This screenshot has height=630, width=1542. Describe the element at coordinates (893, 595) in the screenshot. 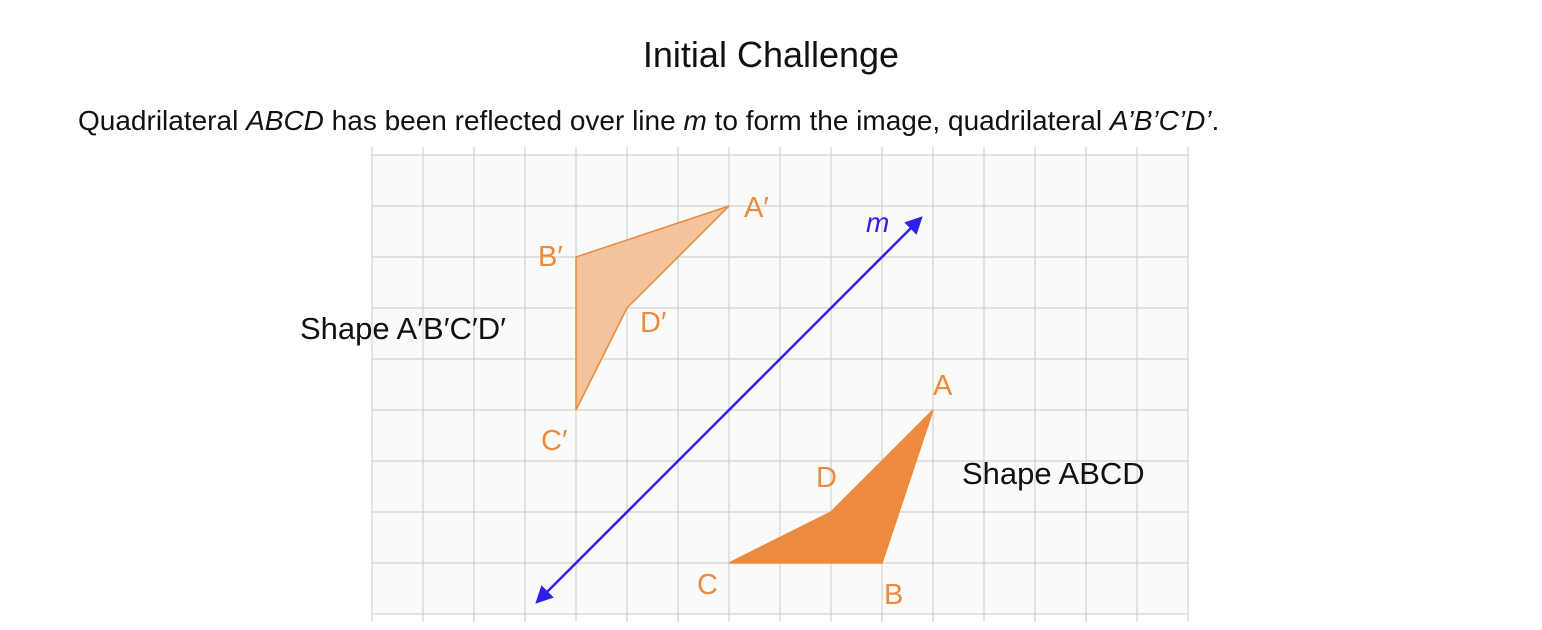

I see `vertex-label-b: B` at that location.